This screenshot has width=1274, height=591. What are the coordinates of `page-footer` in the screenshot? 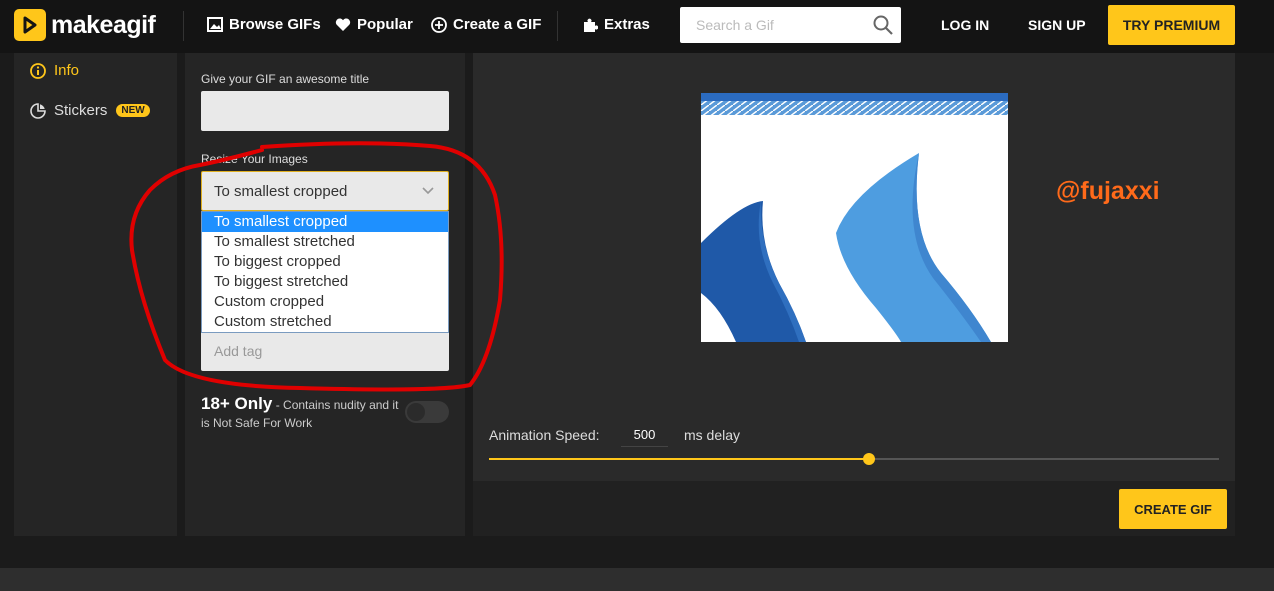 It's located at (637, 579).